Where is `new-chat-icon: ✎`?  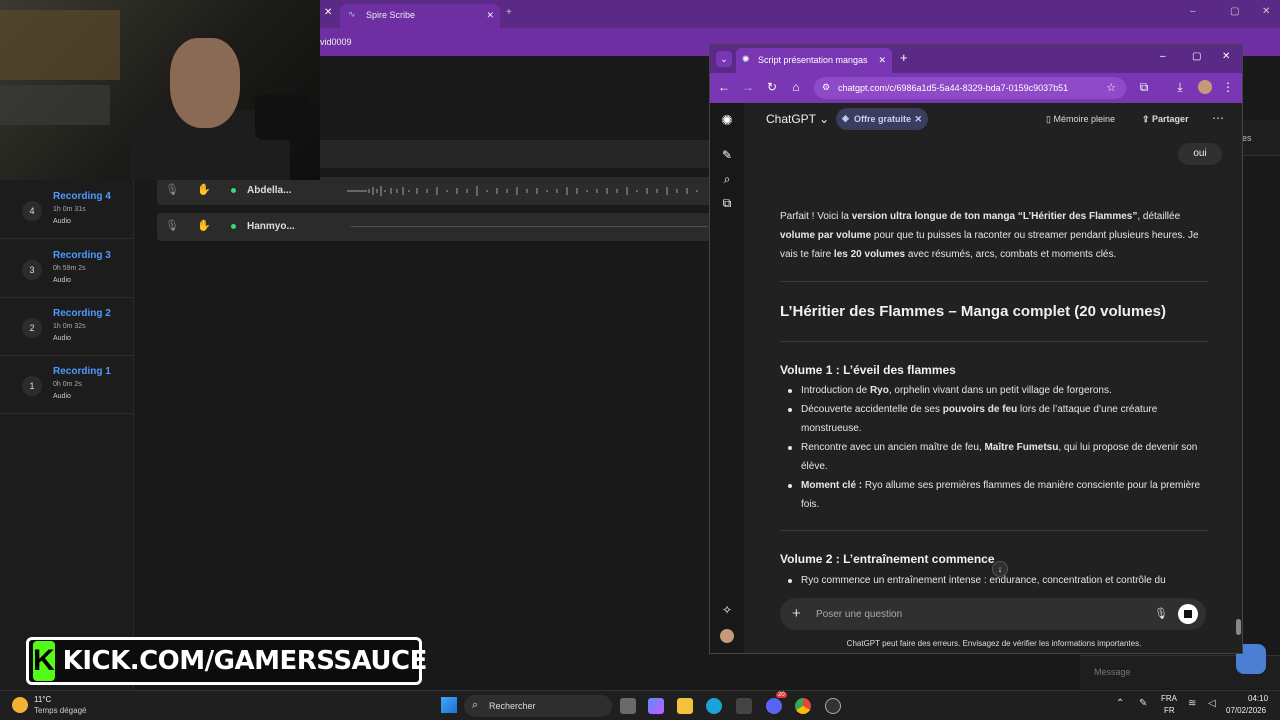 new-chat-icon: ✎ is located at coordinates (727, 155).